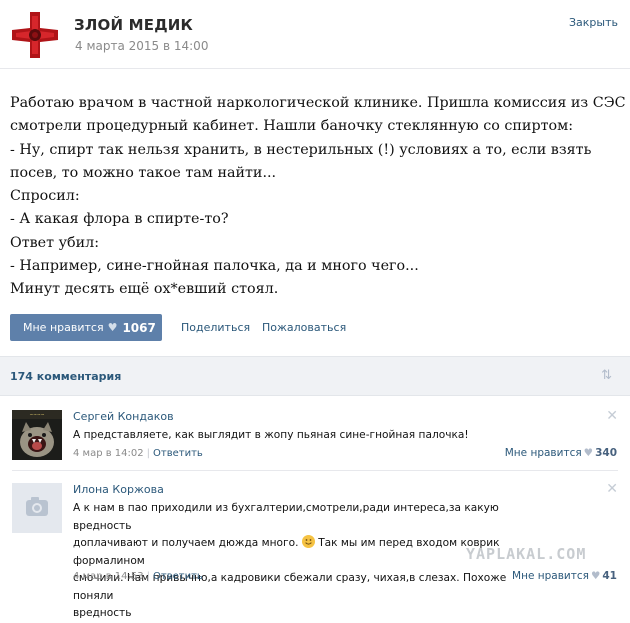 The image size is (630, 623). Describe the element at coordinates (315, 34) in the screenshot. I see `post-header: ЗЛОЙ МЕДИК 4 марта 2015 в 14:00 Закрыть` at that location.